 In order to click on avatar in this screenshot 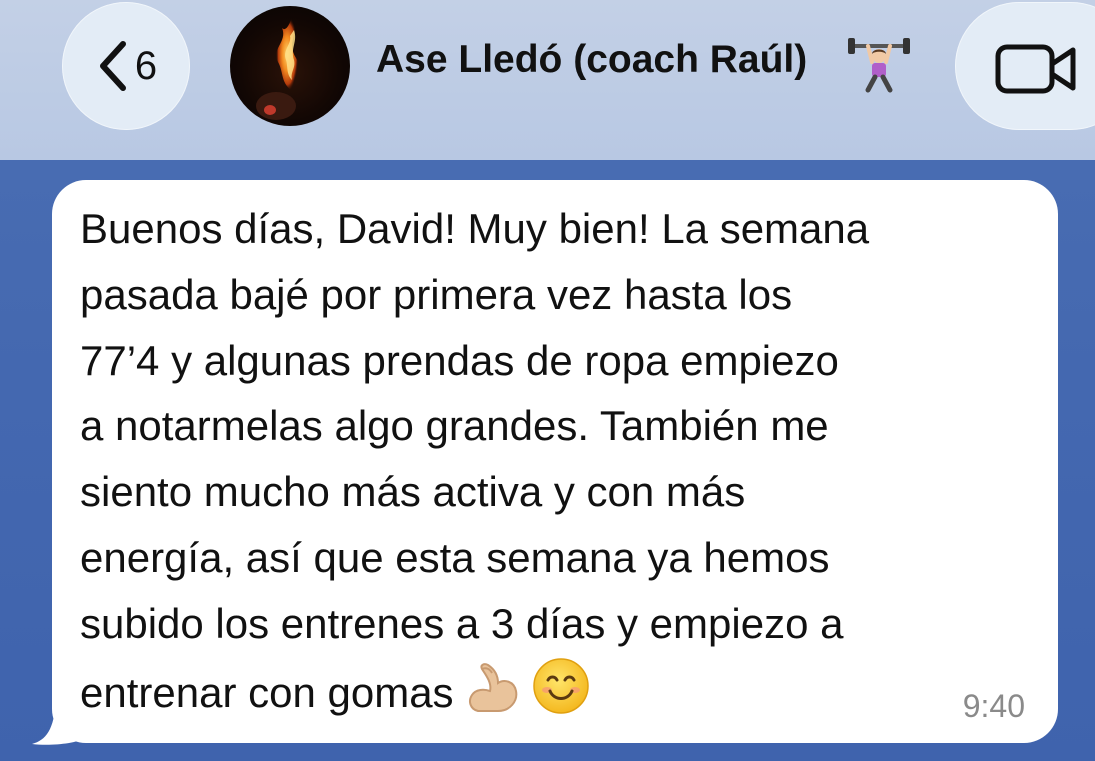, I will do `click(290, 66)`.